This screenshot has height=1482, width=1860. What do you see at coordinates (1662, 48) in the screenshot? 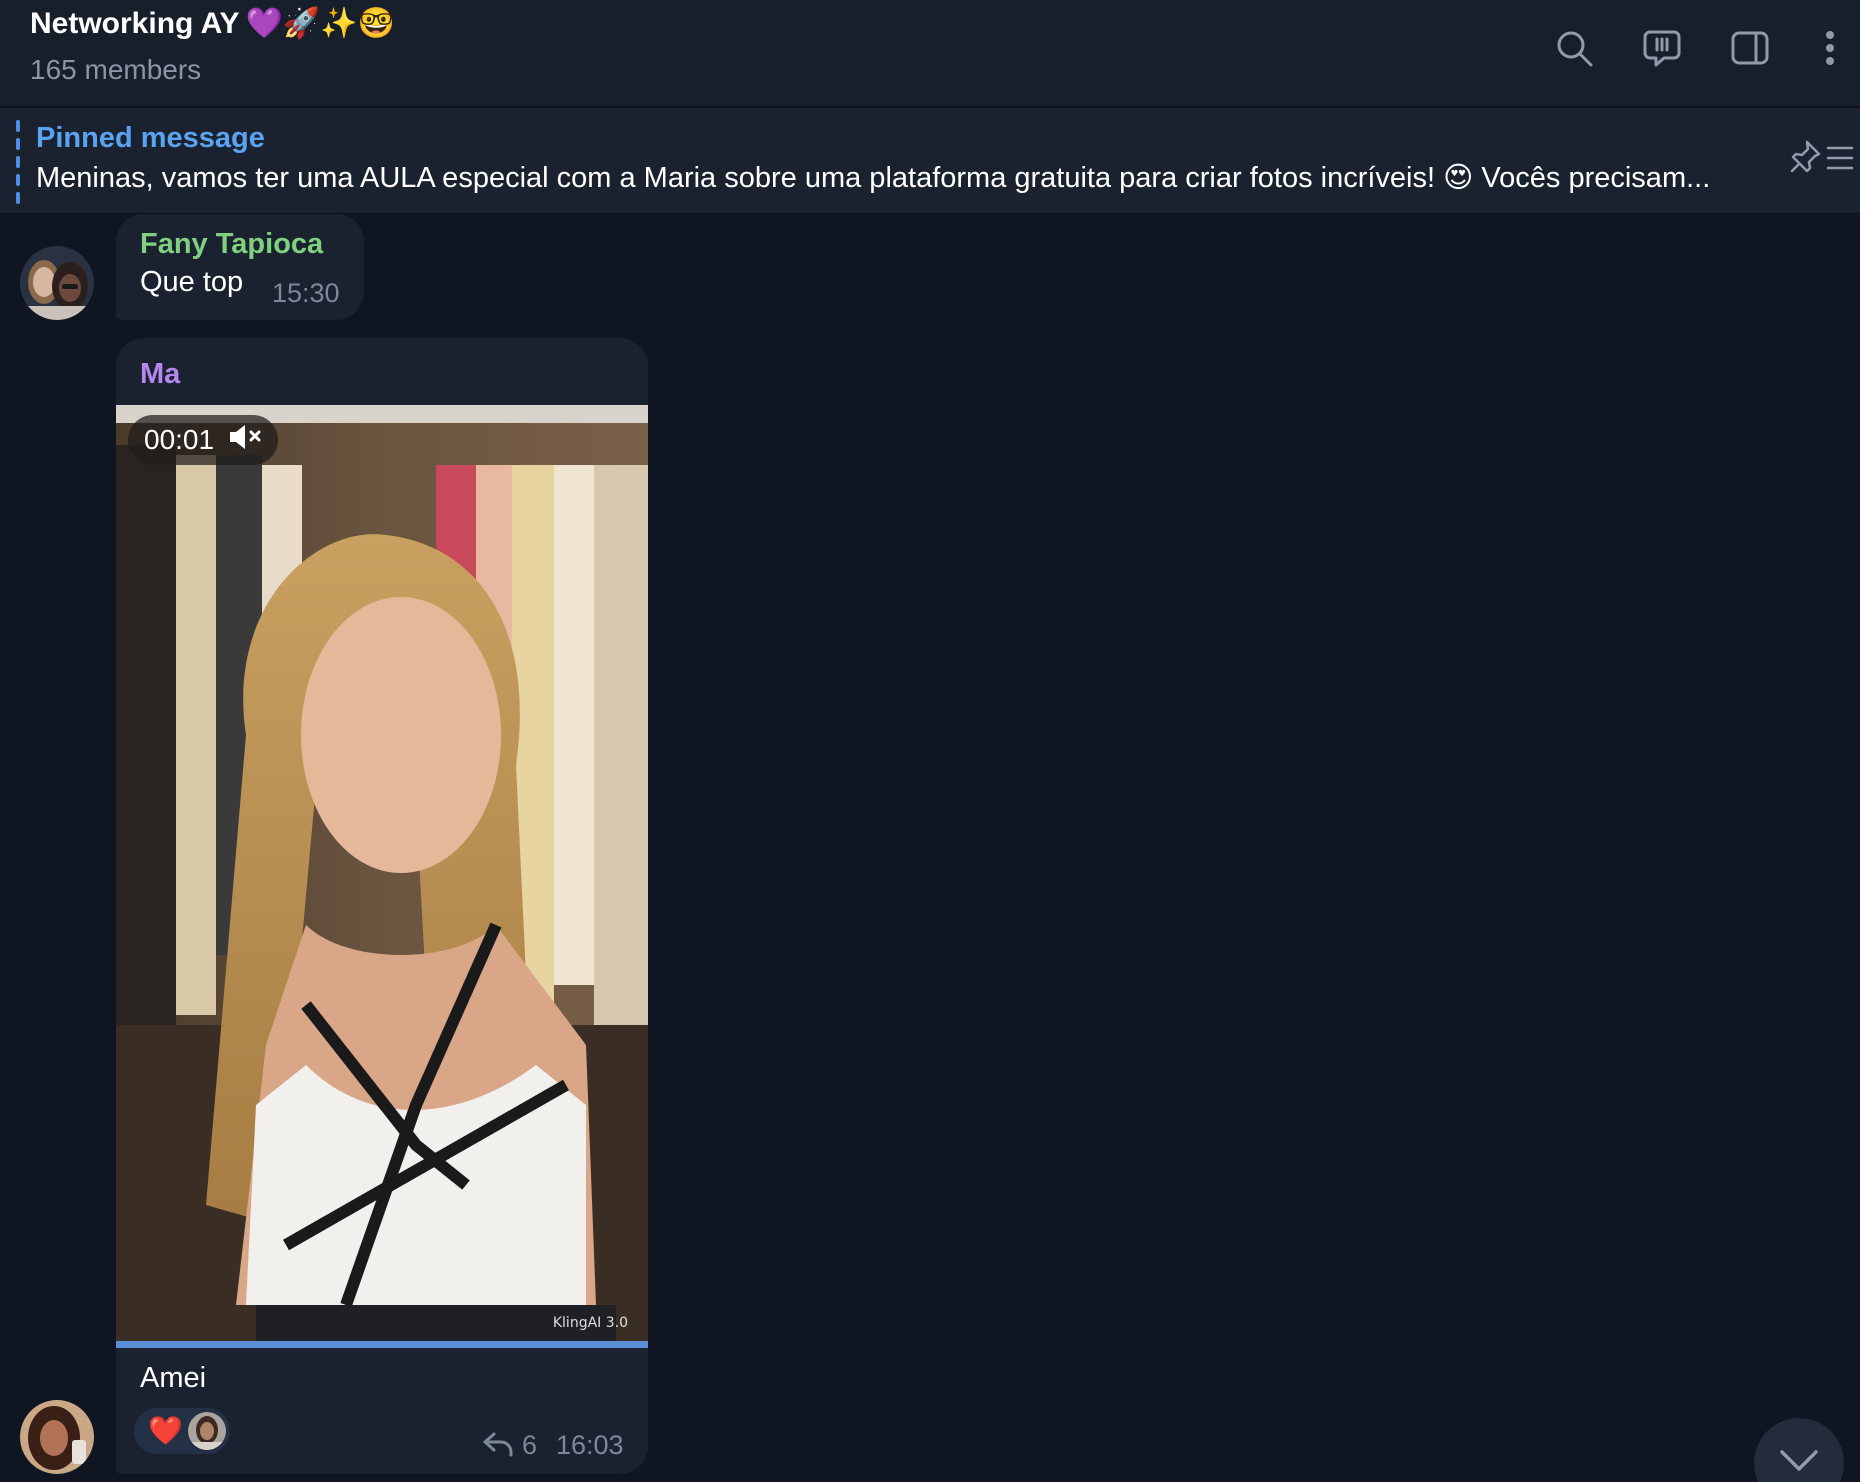
I see `discussion-icon` at bounding box center [1662, 48].